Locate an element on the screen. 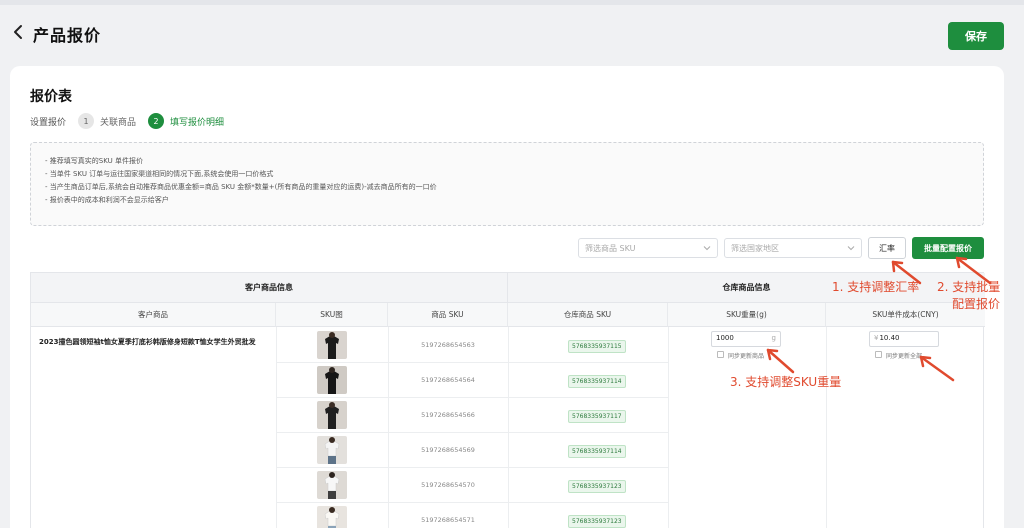 The height and width of the screenshot is (528, 1024). warehouse-sku-badge: 5768335937117 is located at coordinates (597, 416).